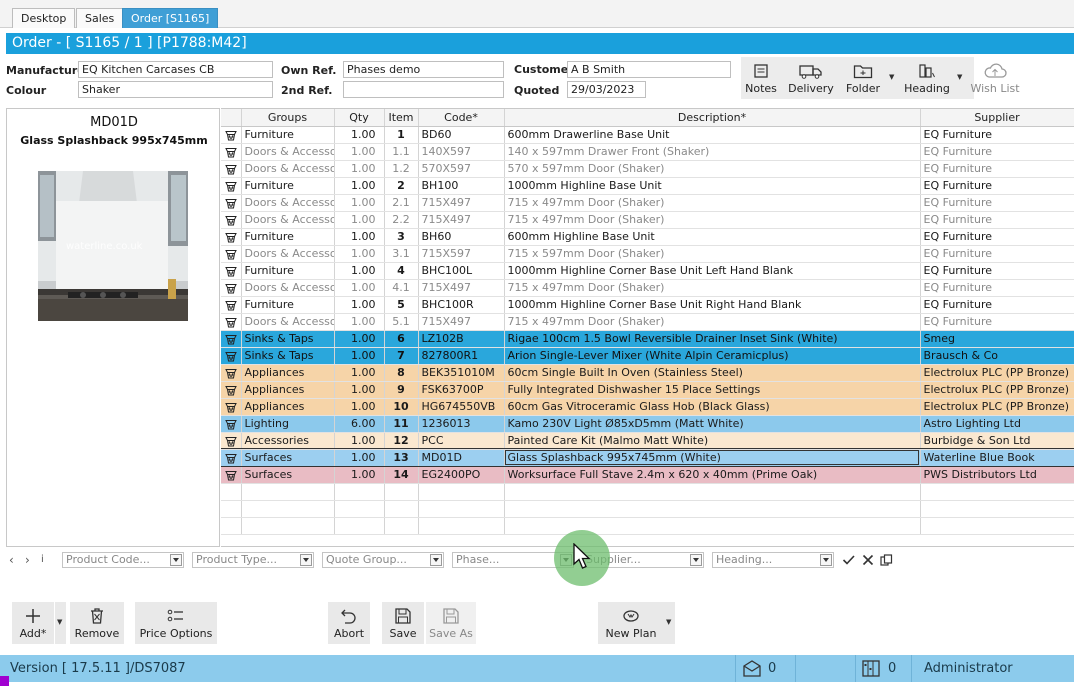  I want to click on price-options-button: Price Options, so click(176, 623).